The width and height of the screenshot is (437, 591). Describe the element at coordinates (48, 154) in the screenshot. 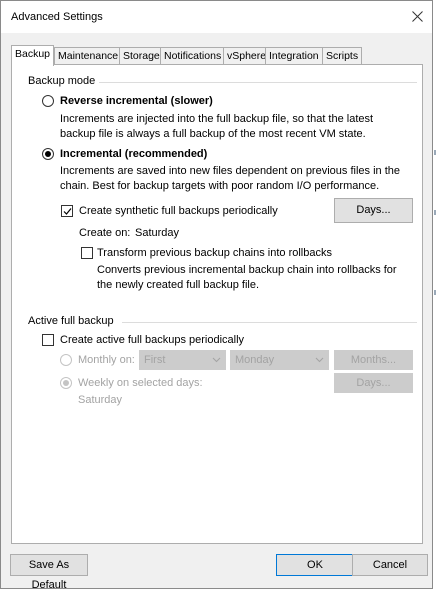

I see `incremental-radio` at that location.